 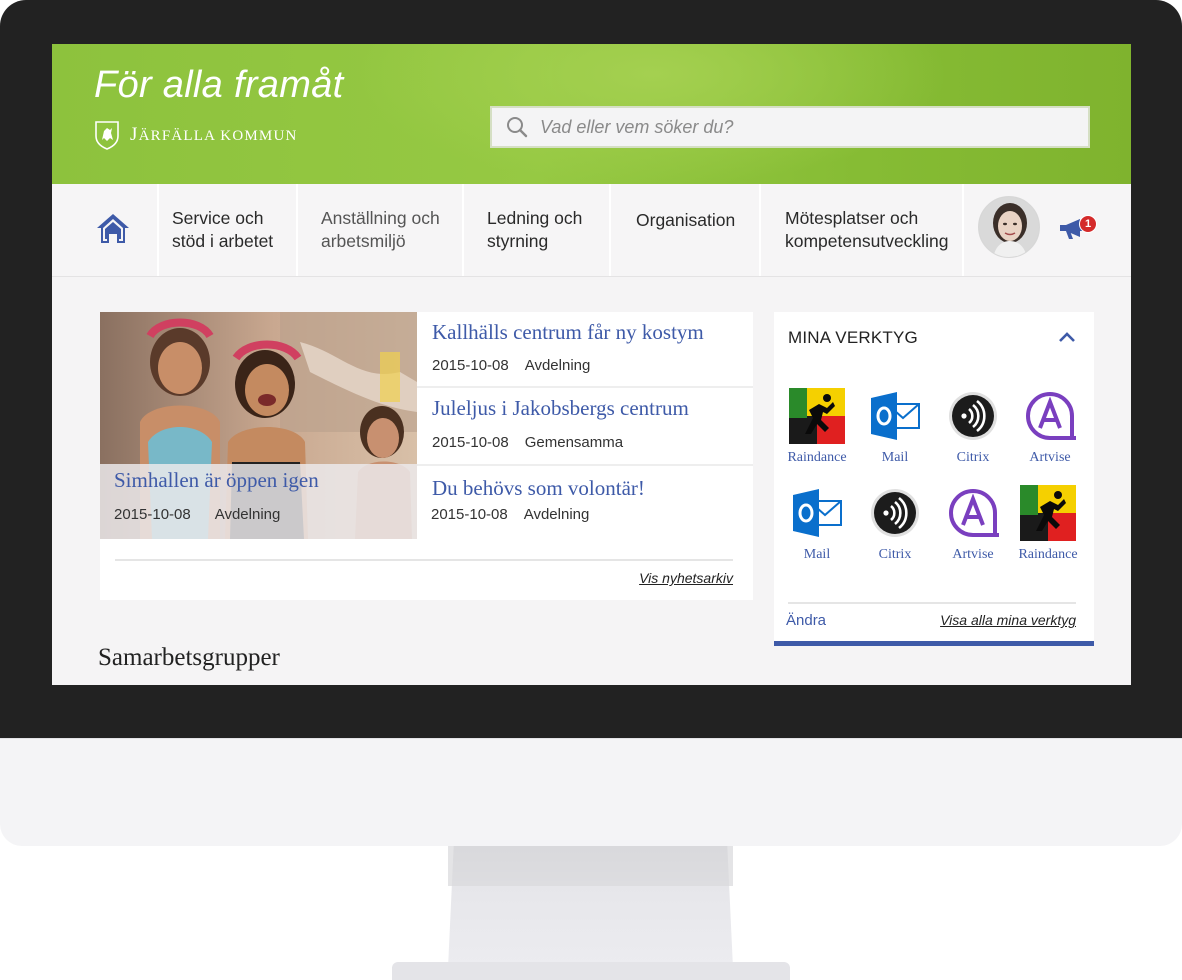 I want to click on news-title: Juleljus i Jakobsbergs centrum, so click(x=560, y=408).